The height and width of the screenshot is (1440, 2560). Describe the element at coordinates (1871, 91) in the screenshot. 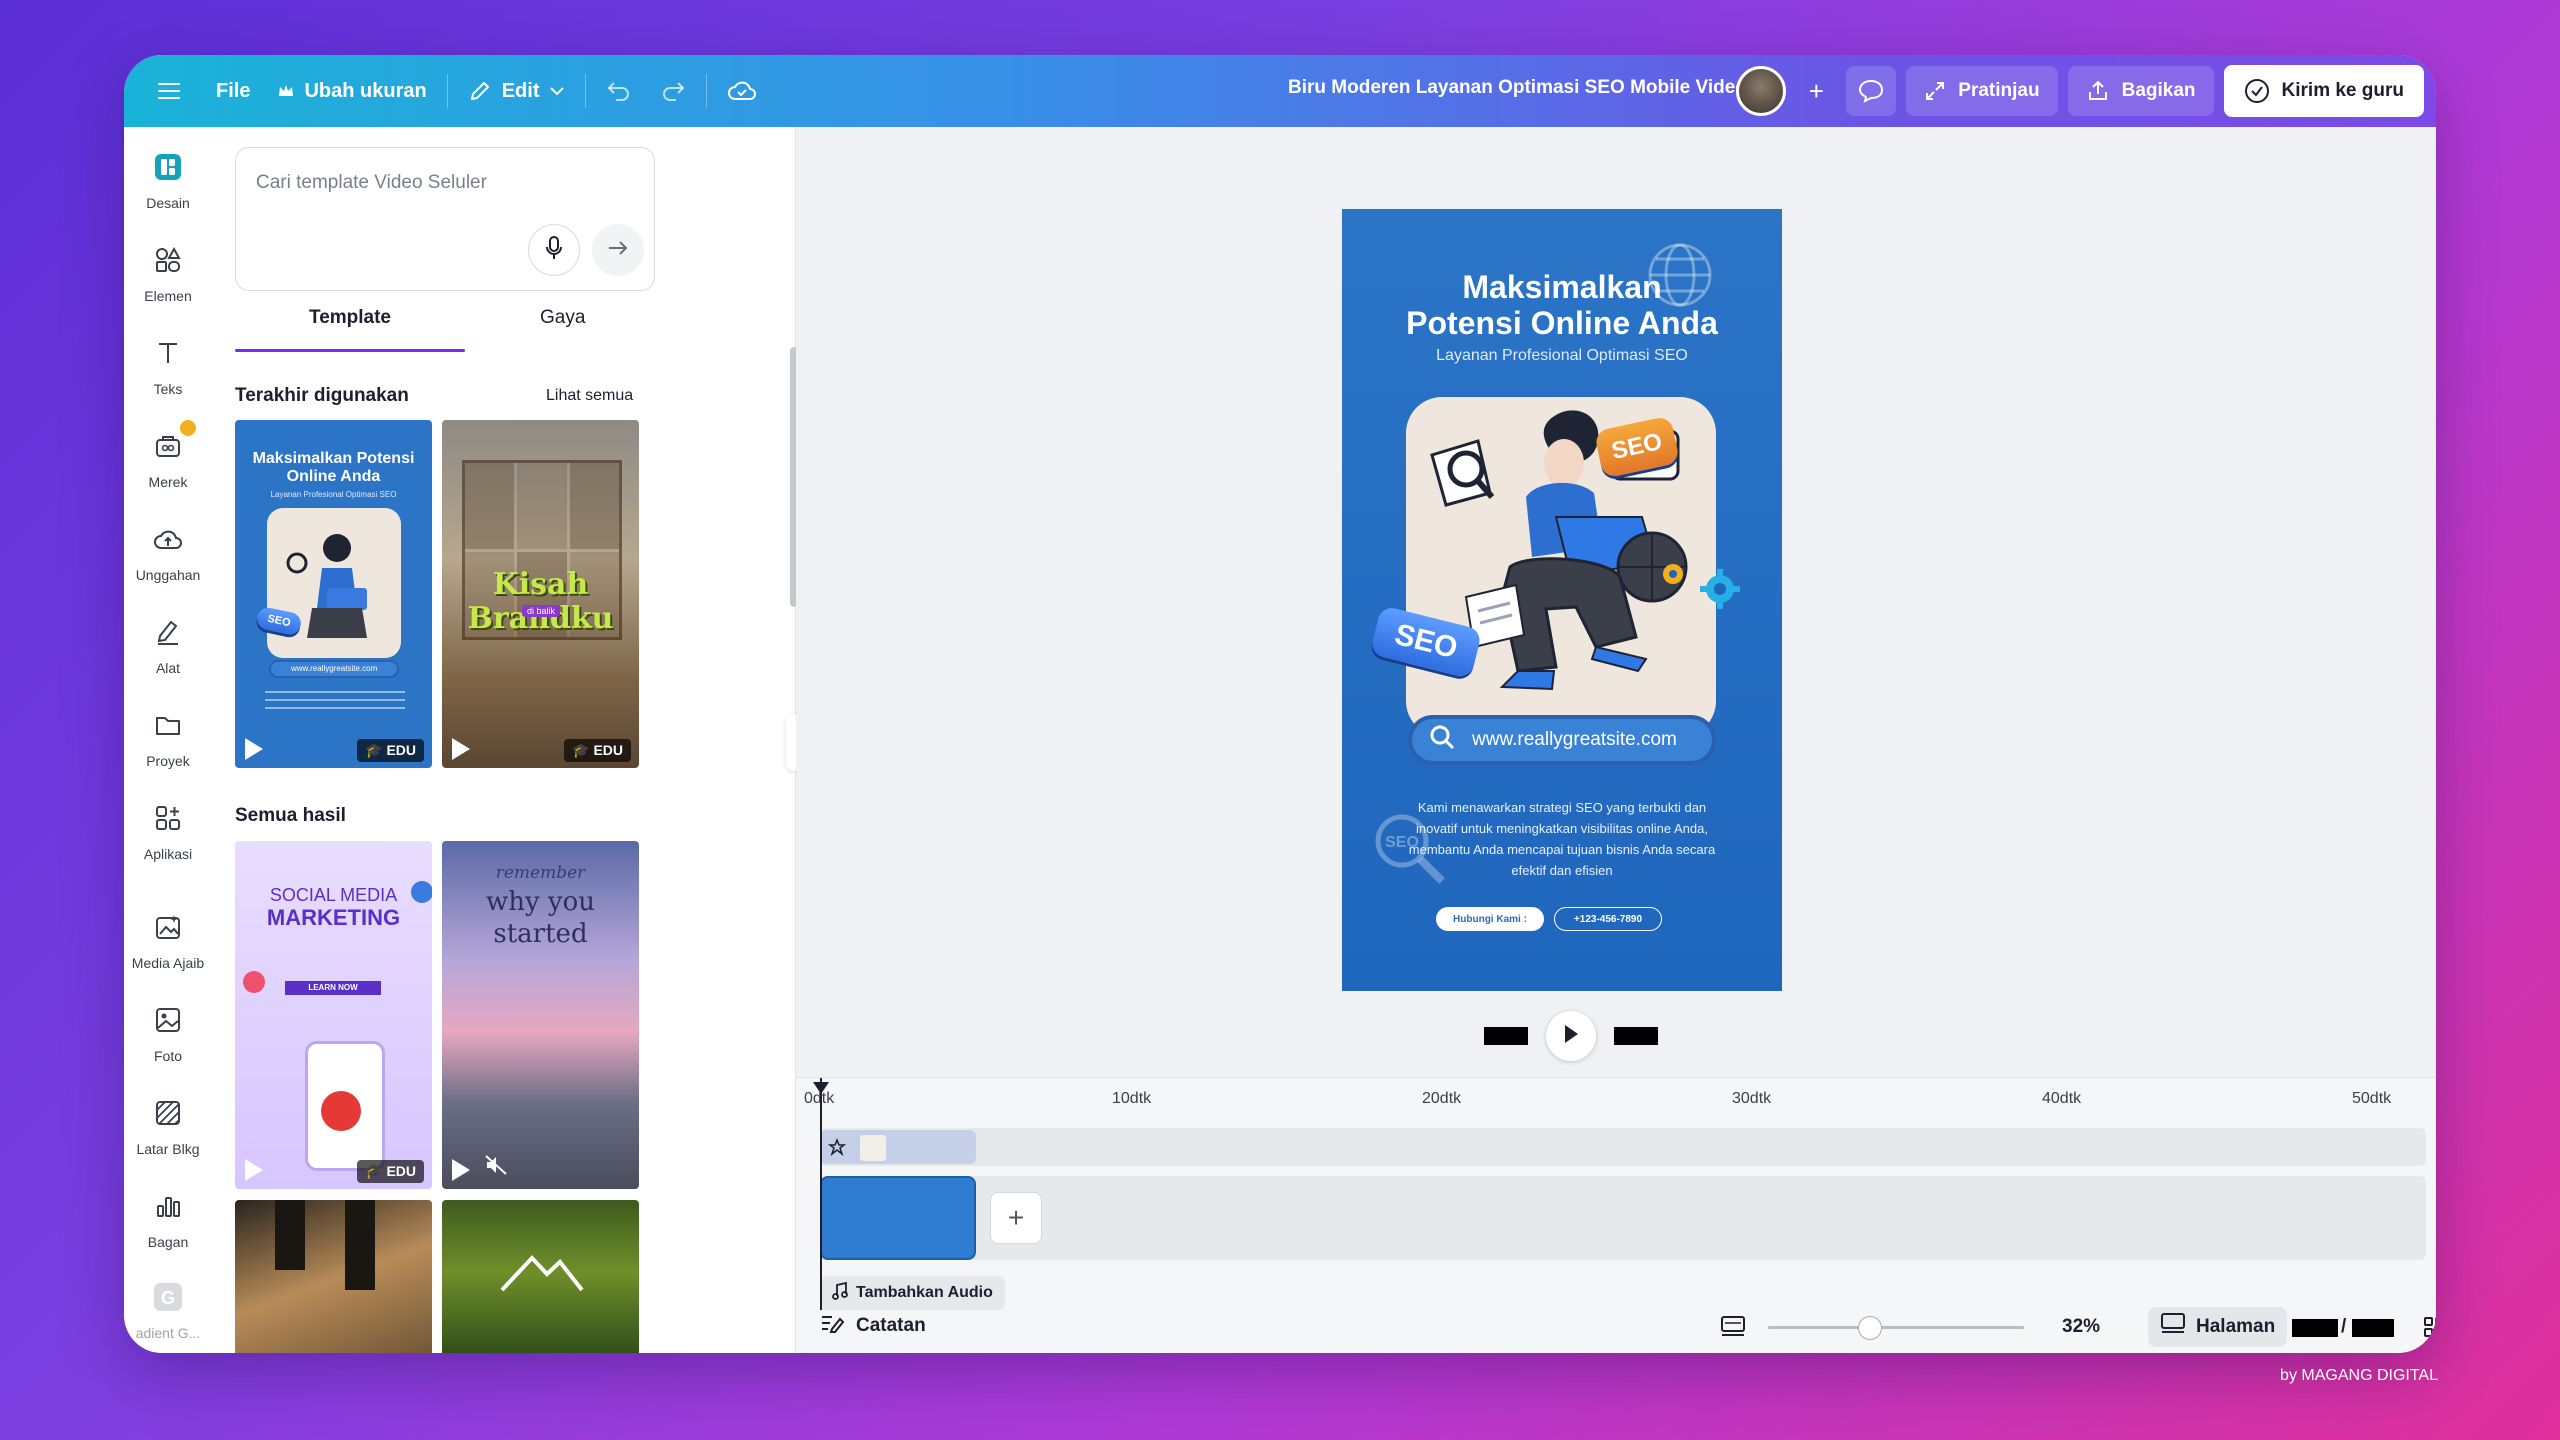

I see `comment-button` at that location.